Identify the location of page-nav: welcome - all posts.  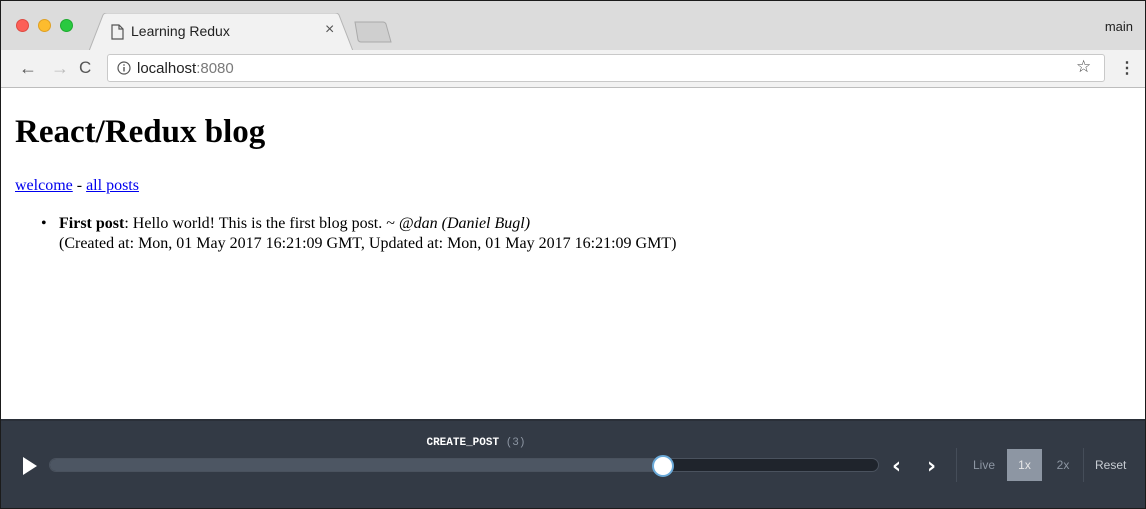
(77, 186).